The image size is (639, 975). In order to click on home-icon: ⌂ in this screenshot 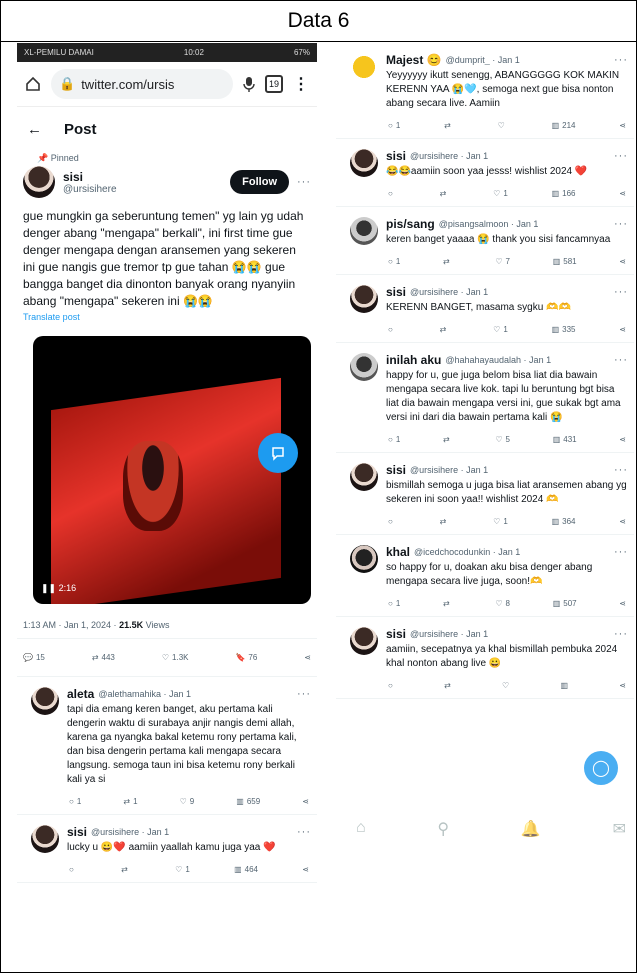, I will do `click(361, 829)`.